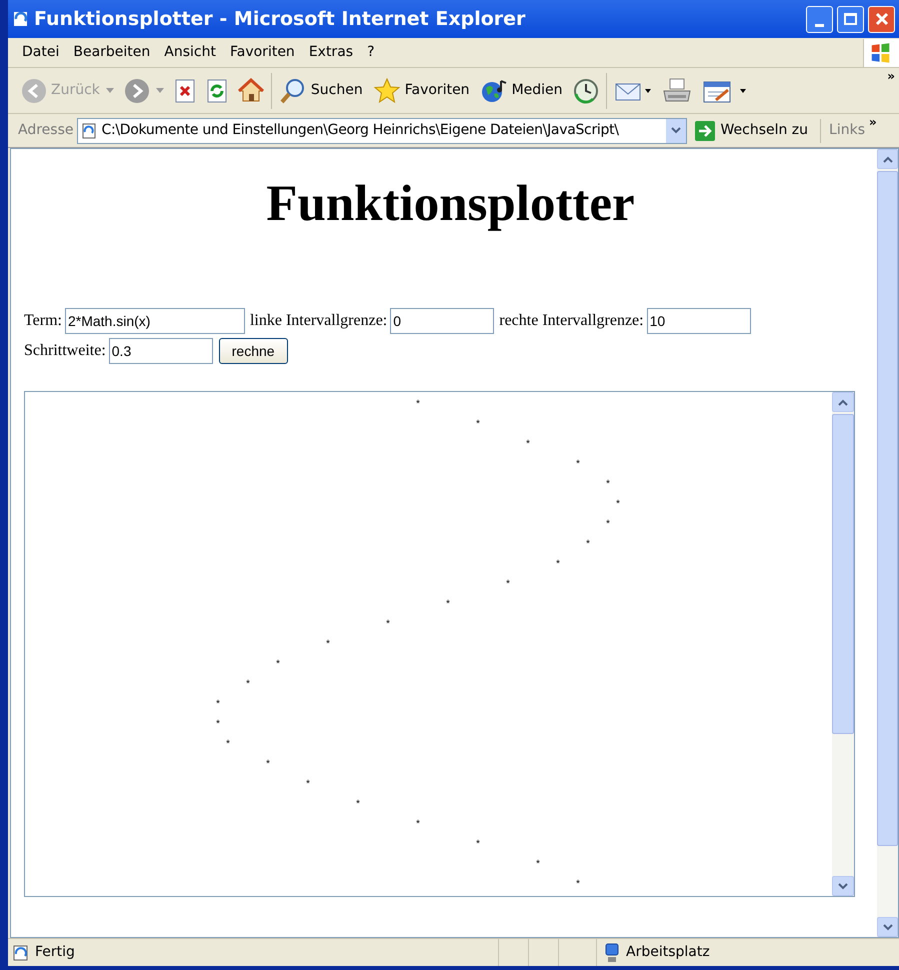 This screenshot has width=899, height=970. I want to click on close-icon, so click(881, 19).